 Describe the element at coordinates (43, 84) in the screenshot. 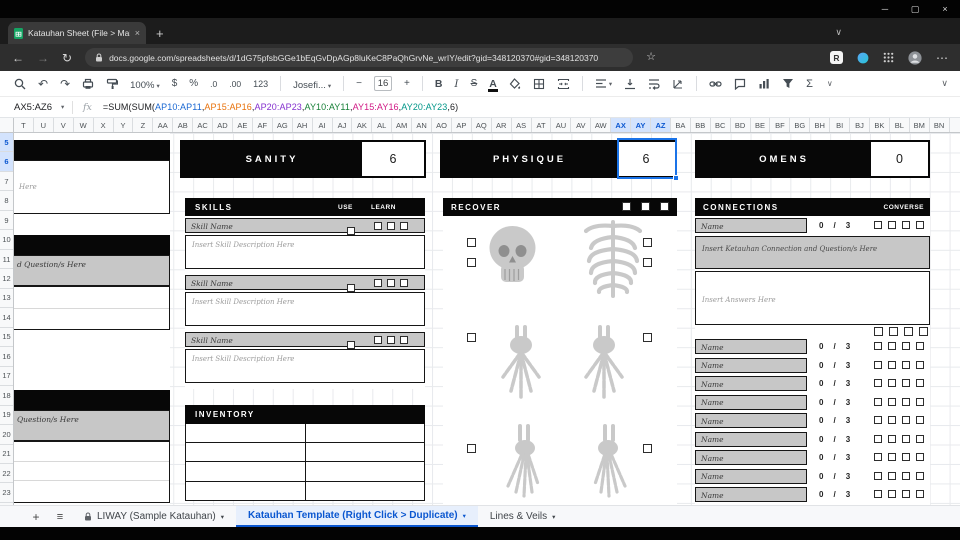

I see `undo-icon: ↶` at that location.